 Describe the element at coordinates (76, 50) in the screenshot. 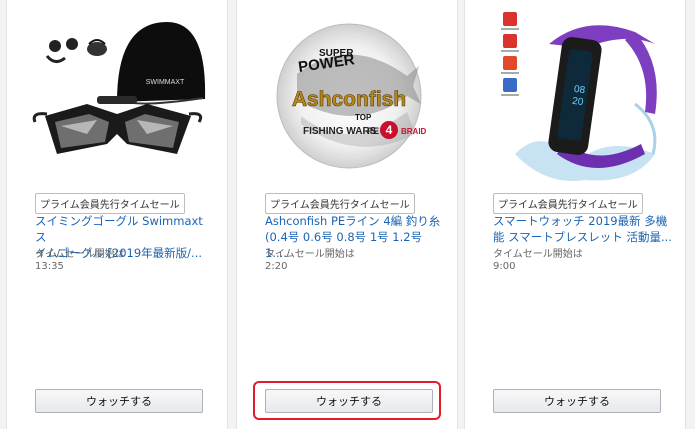

I see `earplug-icon` at that location.